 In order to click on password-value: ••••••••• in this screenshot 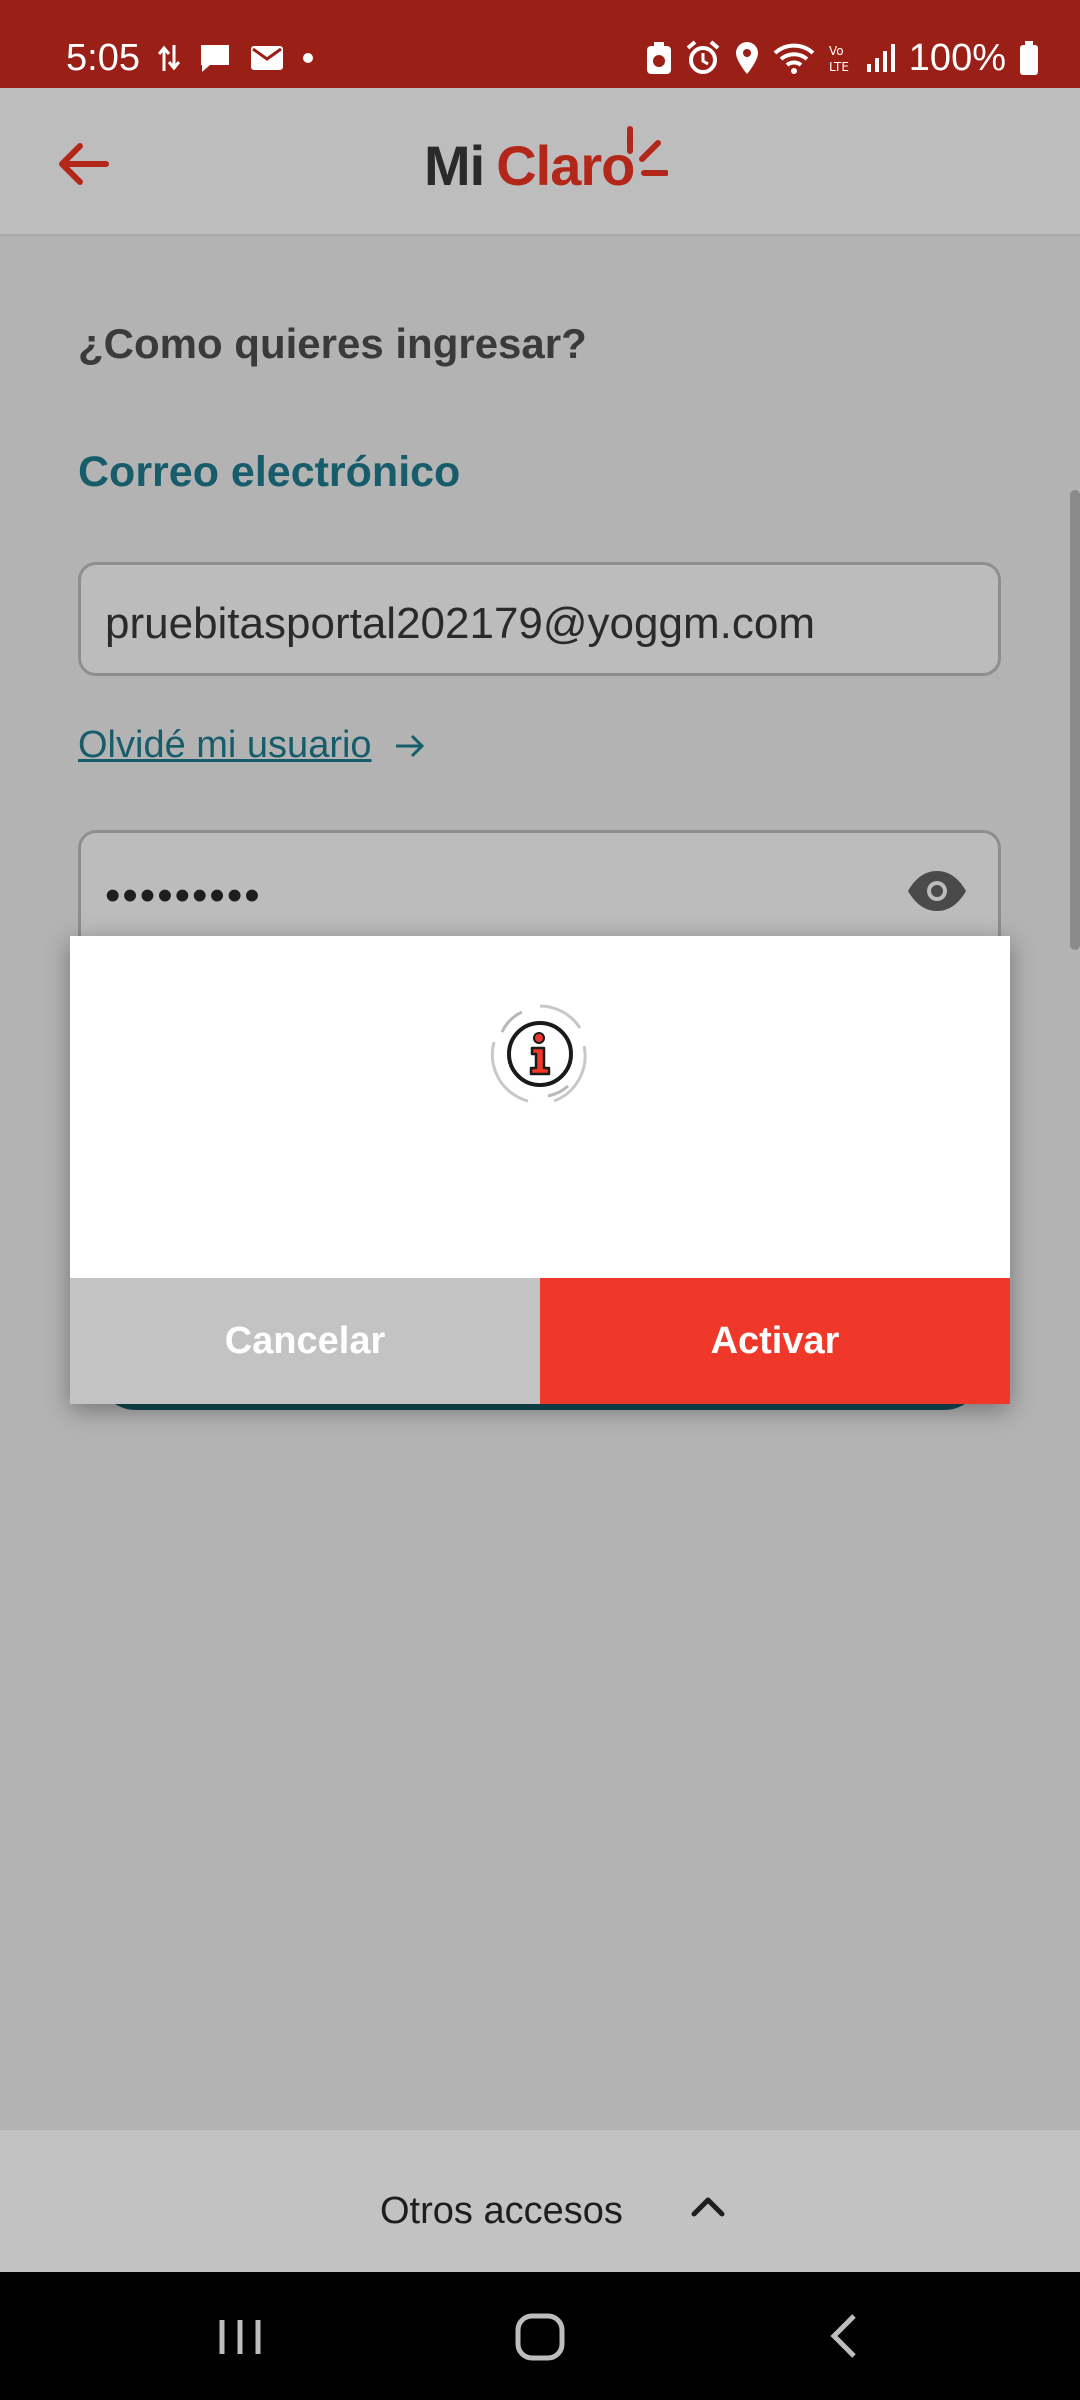, I will do `click(183, 895)`.